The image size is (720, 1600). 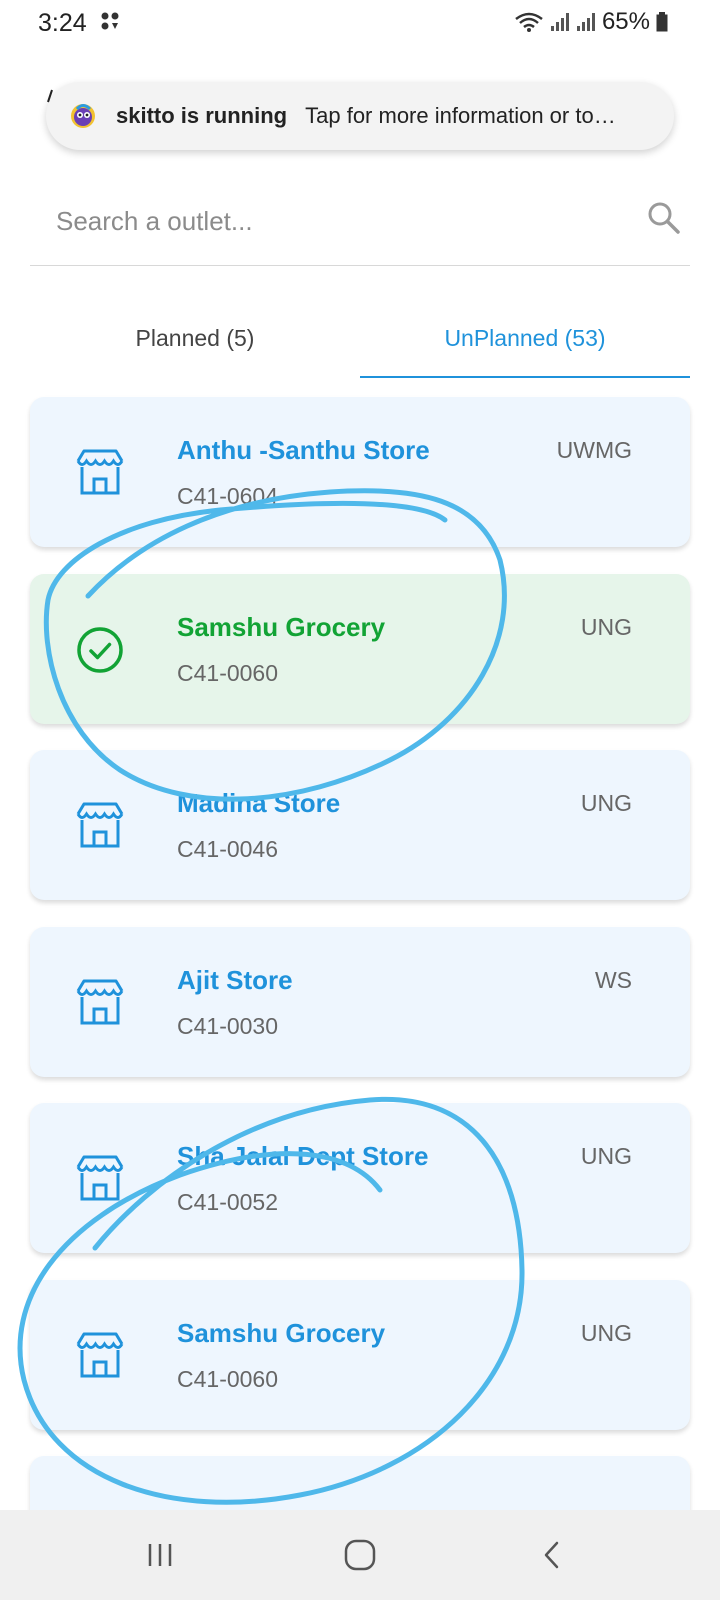 I want to click on outlet-type: WS, so click(x=613, y=980).